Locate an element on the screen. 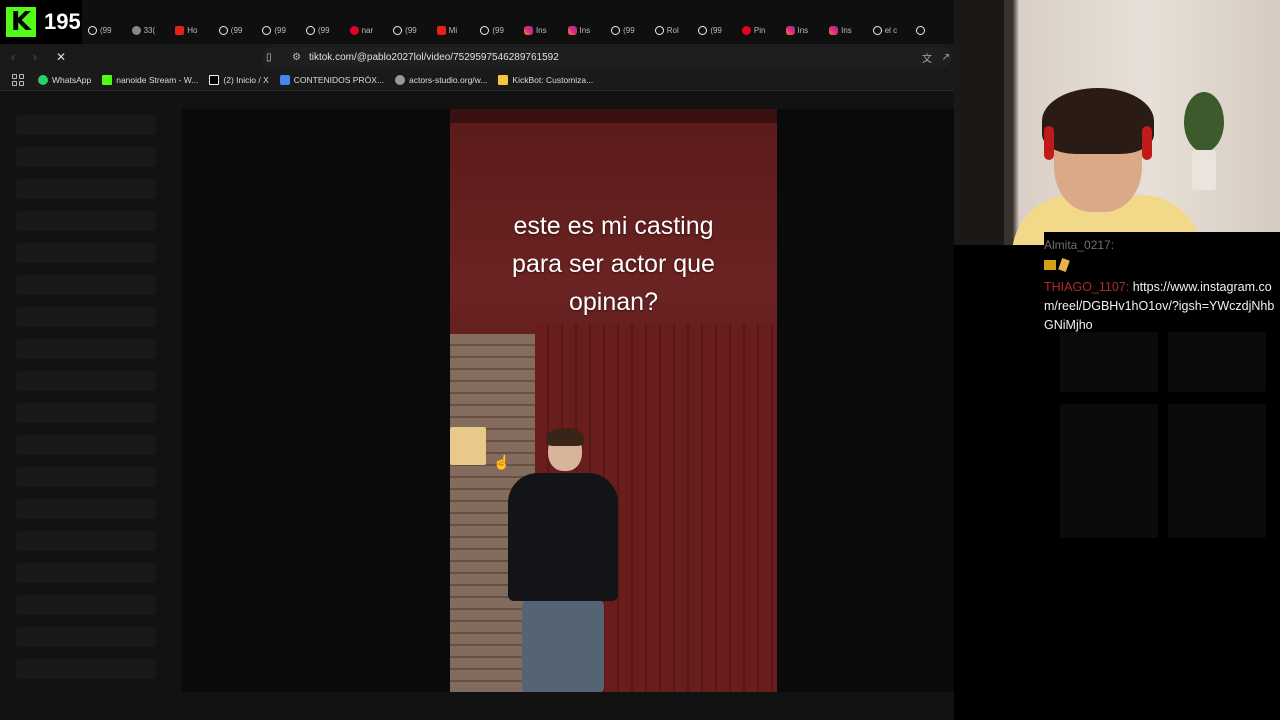 This screenshot has width=1280, height=720. caption-line: para ser actor que is located at coordinates (613, 264).